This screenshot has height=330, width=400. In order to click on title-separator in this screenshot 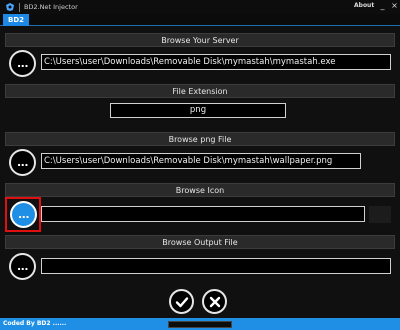, I will do `click(19, 7)`.